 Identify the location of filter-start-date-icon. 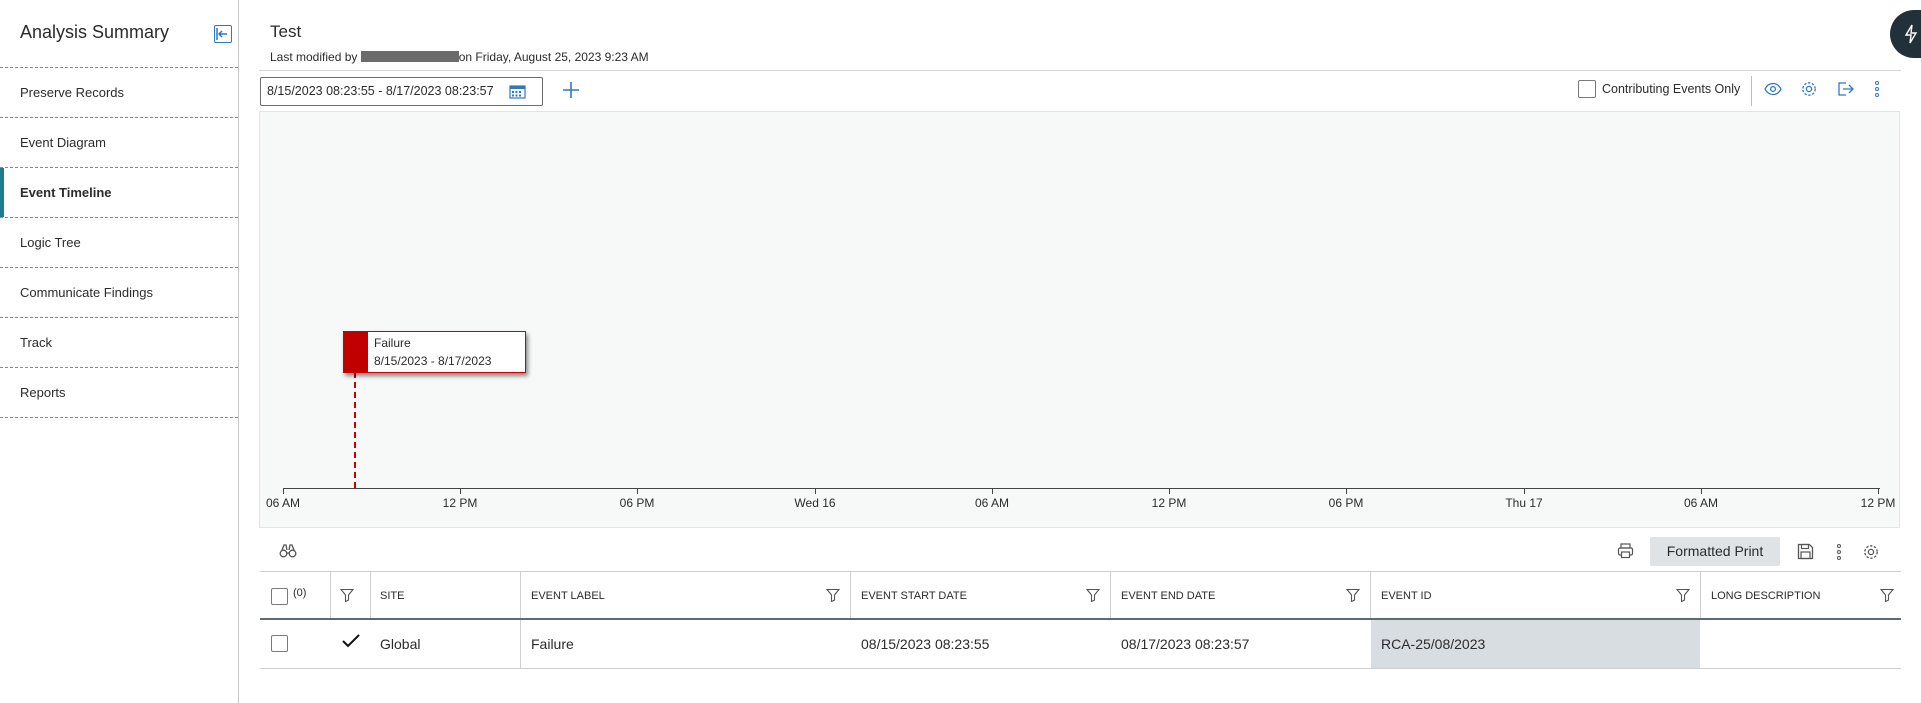
(1093, 597).